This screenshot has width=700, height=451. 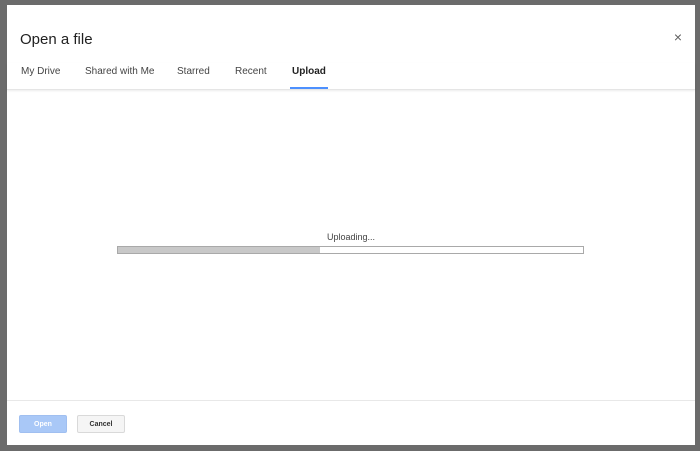 What do you see at coordinates (219, 250) in the screenshot?
I see `upload-progress-fill` at bounding box center [219, 250].